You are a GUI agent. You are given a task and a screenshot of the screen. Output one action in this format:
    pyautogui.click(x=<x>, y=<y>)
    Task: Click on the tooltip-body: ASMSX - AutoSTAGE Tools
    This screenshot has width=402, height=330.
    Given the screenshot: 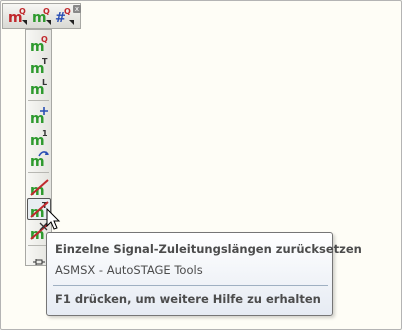 What is the action you would take?
    pyautogui.click(x=129, y=270)
    